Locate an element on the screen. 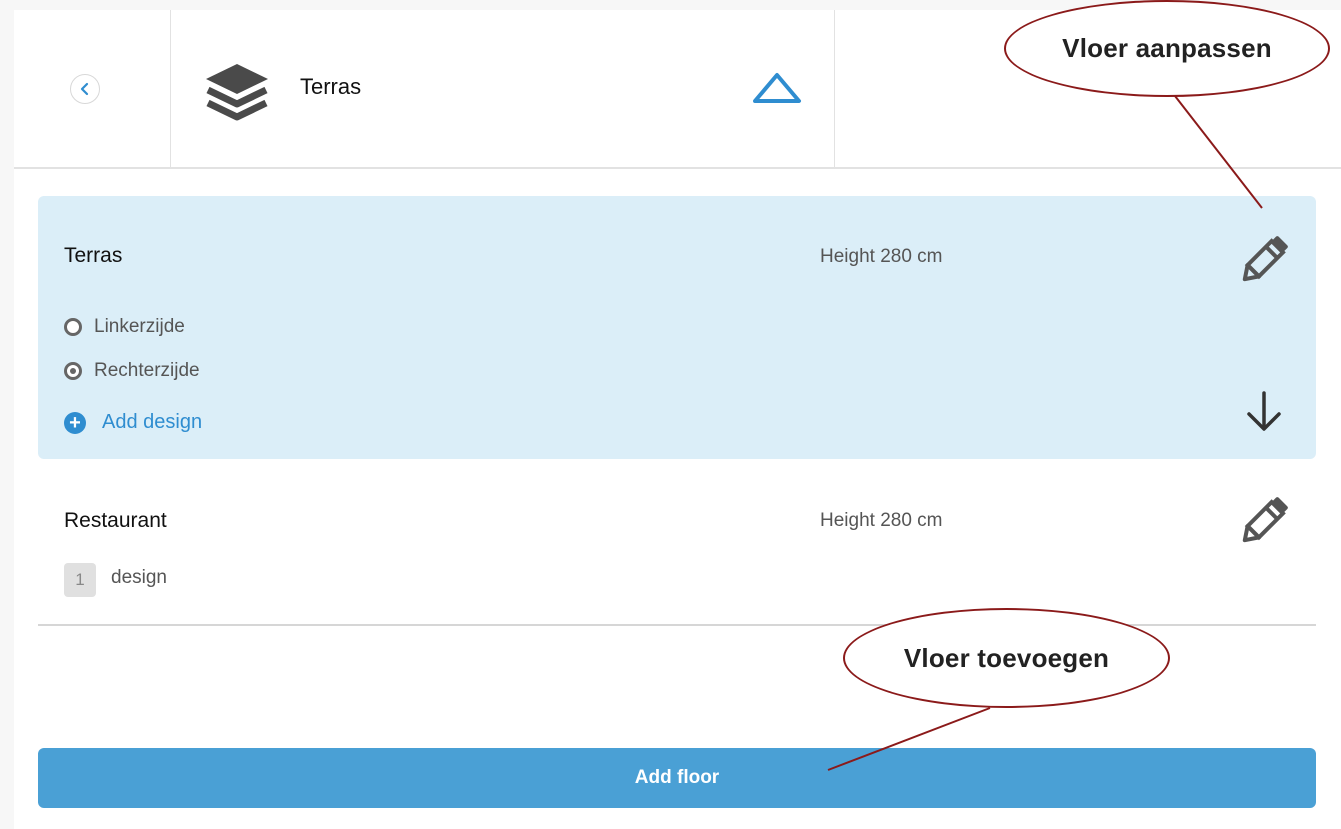 Image resolution: width=1341 pixels, height=829 pixels. layers-icon is located at coordinates (237, 92).